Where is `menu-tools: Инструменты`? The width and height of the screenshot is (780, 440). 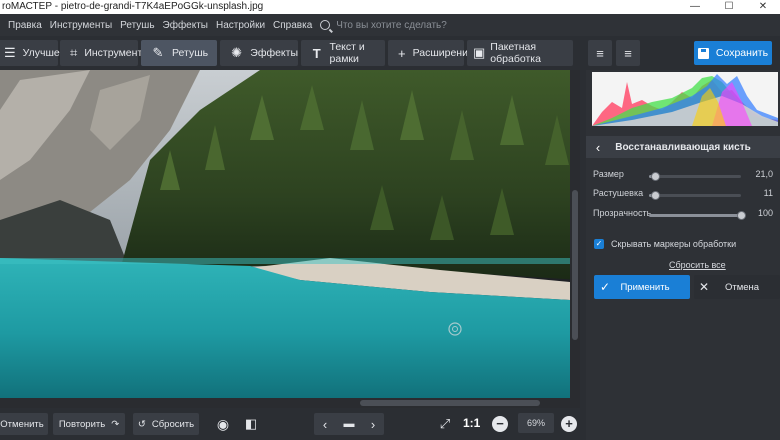
menu-tools: Инструменты is located at coordinates (81, 25).